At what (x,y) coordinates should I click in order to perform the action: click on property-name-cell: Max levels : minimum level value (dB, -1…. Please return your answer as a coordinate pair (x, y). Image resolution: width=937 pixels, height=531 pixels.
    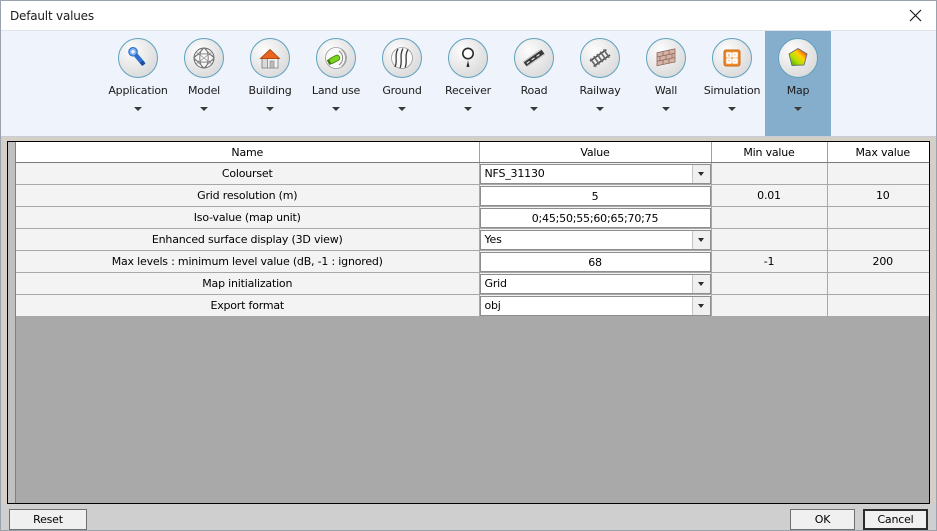
    Looking at the image, I should click on (248, 261).